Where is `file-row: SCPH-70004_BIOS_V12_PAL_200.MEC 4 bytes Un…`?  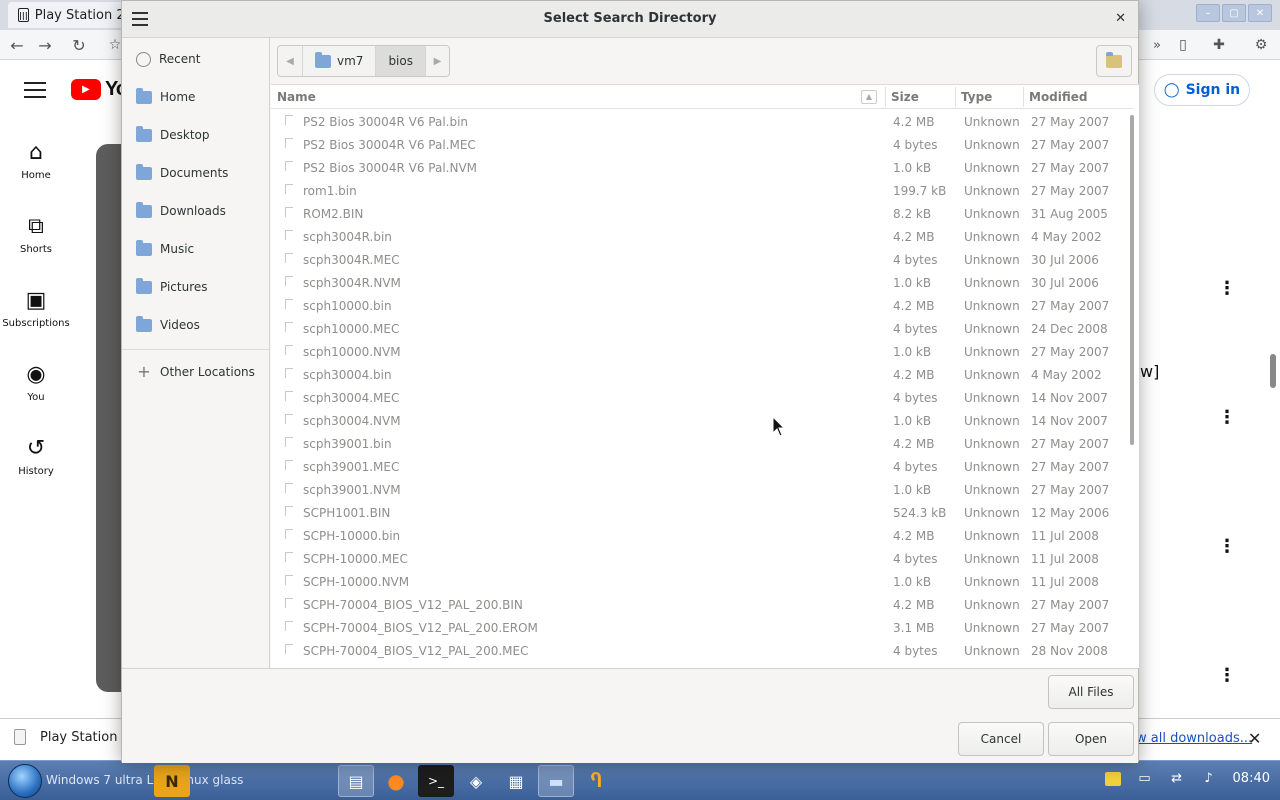 file-row: SCPH-70004_BIOS_V12_PAL_200.MEC 4 bytes Un… is located at coordinates (691, 651).